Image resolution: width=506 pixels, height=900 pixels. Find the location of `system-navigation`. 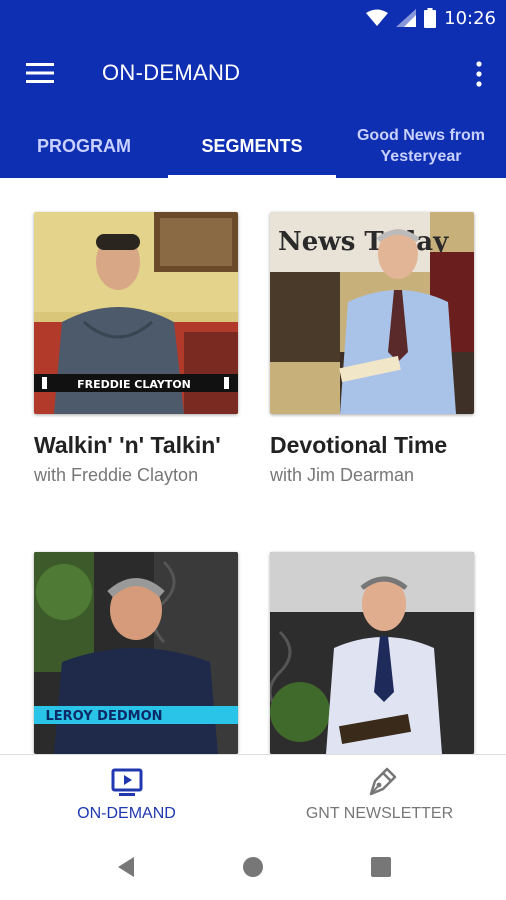

system-navigation is located at coordinates (253, 867).